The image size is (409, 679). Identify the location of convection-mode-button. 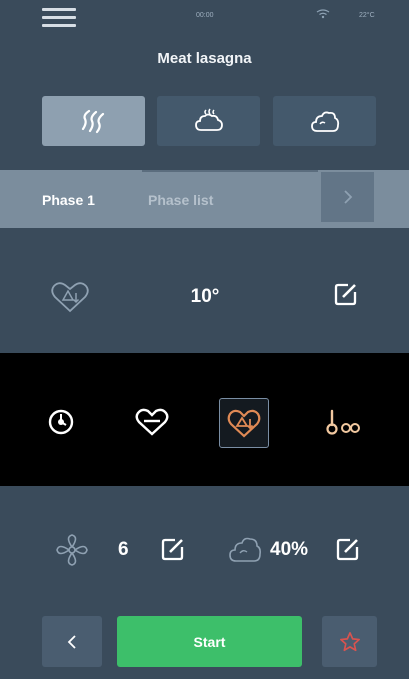
(93, 121).